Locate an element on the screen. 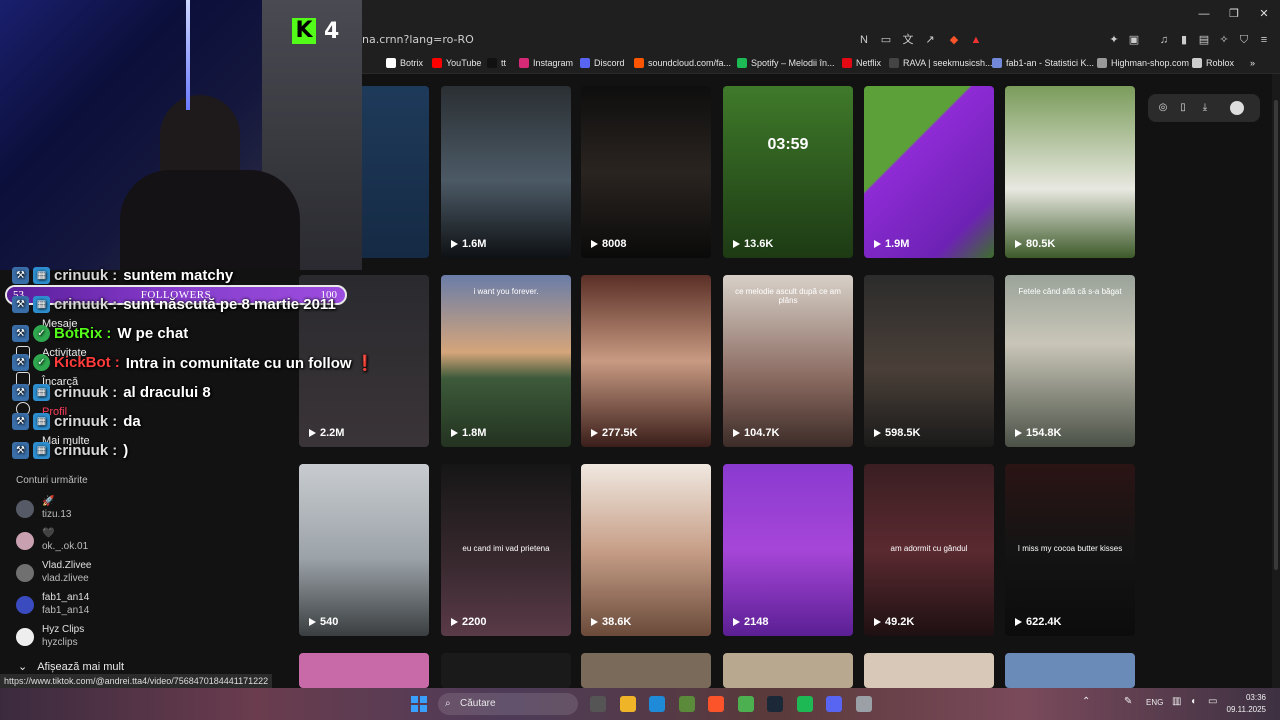 This screenshot has height=720, width=1280. view-count: 13.6K is located at coordinates (753, 244).